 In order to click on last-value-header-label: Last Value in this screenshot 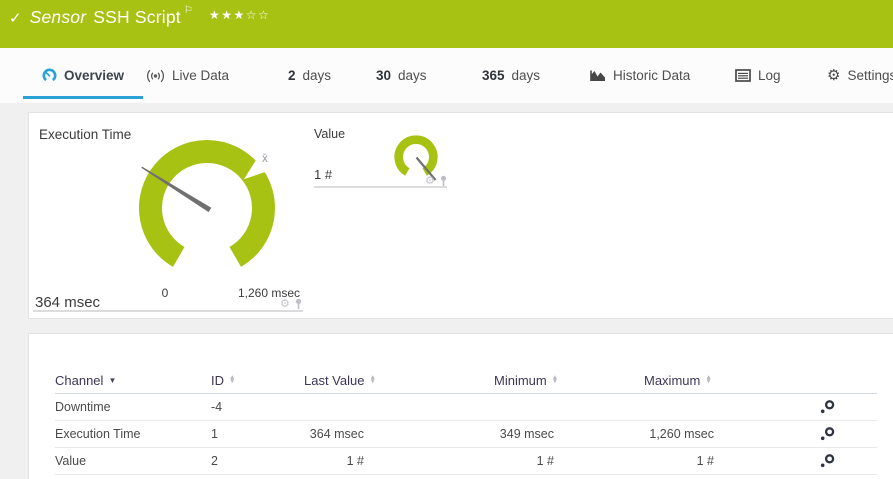, I will do `click(334, 380)`.